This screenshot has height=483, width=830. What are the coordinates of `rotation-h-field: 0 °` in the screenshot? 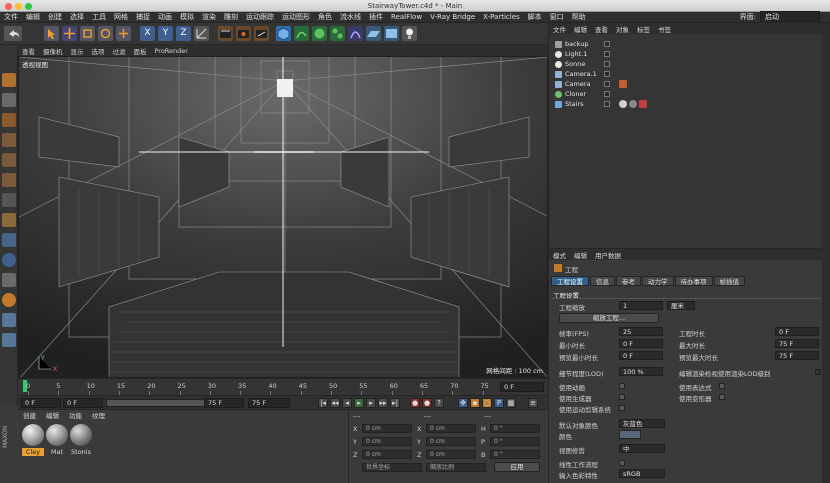 It's located at (515, 428).